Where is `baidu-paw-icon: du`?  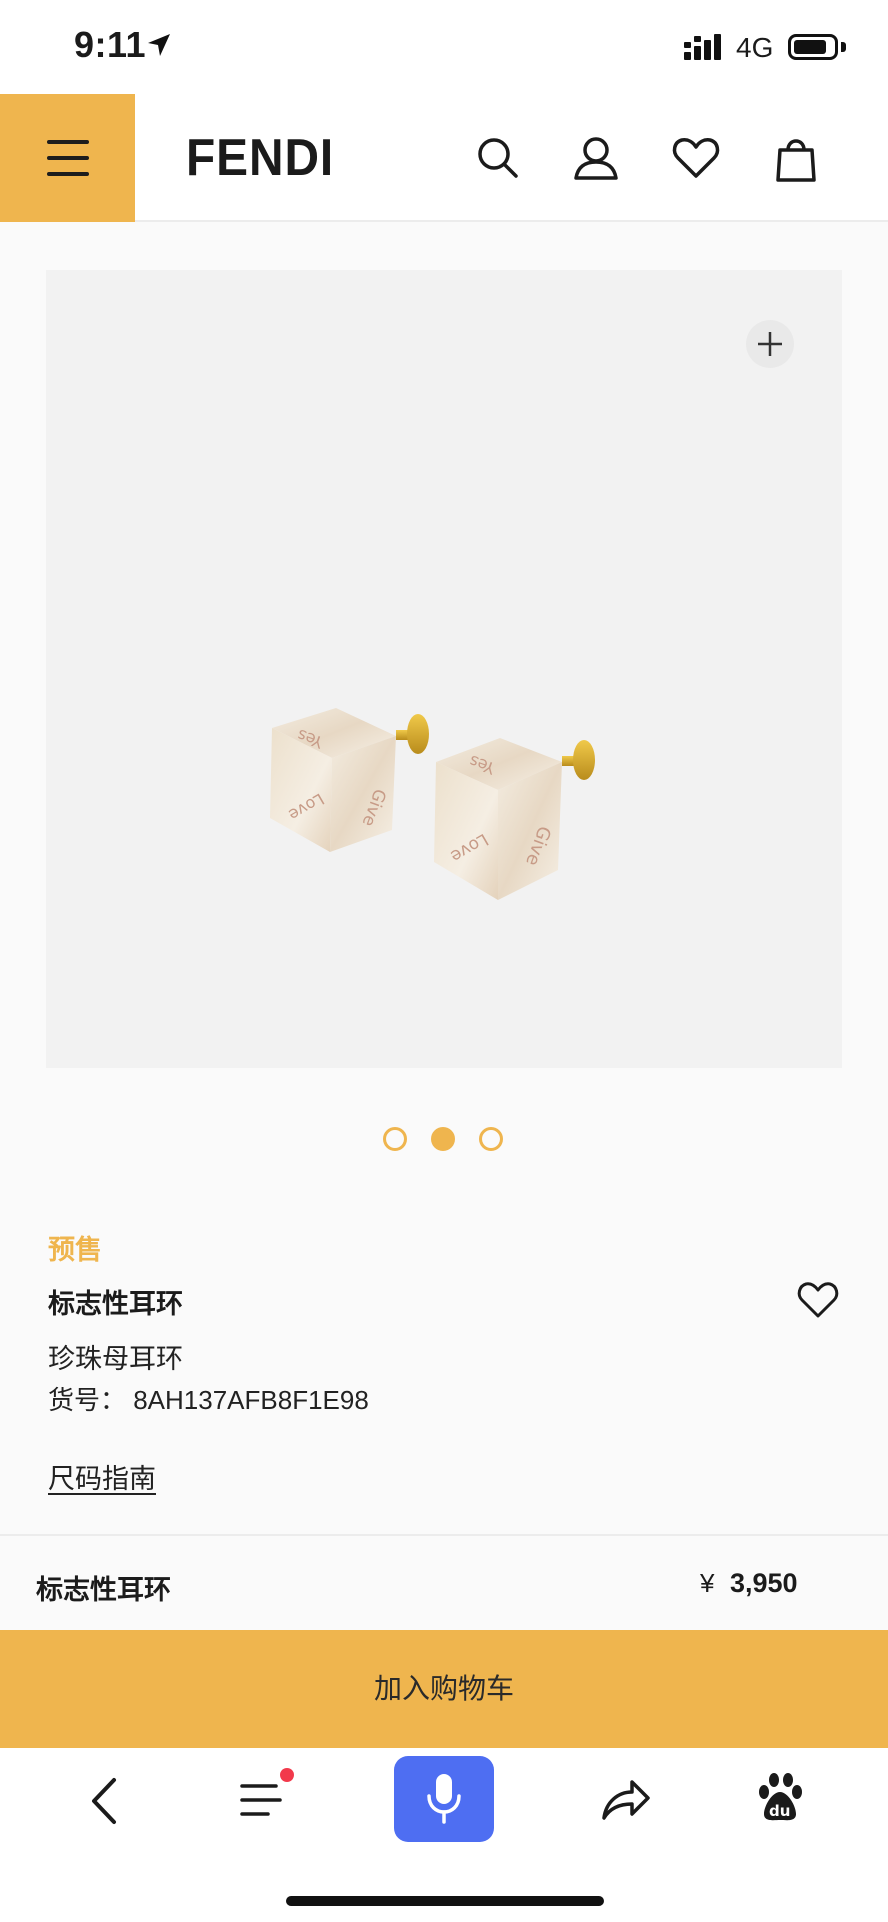 baidu-paw-icon: du is located at coordinates (780, 1798).